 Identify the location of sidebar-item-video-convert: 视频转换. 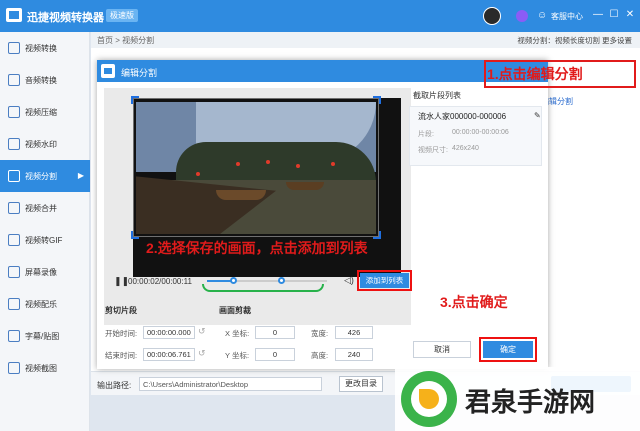
(45, 48).